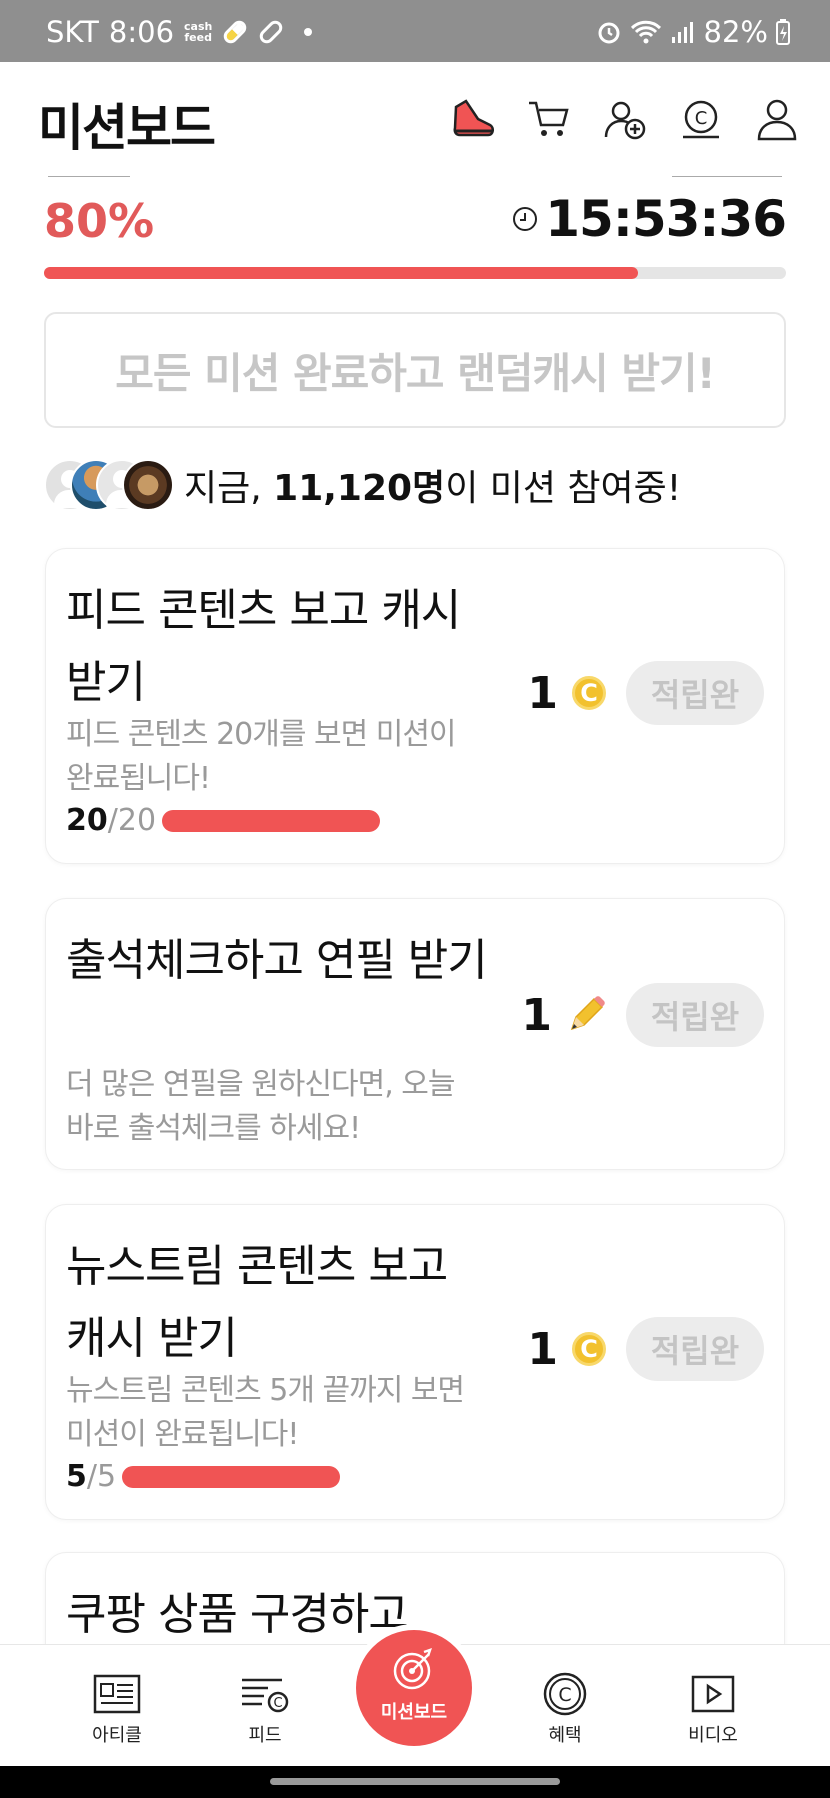 The width and height of the screenshot is (830, 1798). I want to click on mission-title: 피드 콘텐츠 보고 캐시 받기, so click(263, 646).